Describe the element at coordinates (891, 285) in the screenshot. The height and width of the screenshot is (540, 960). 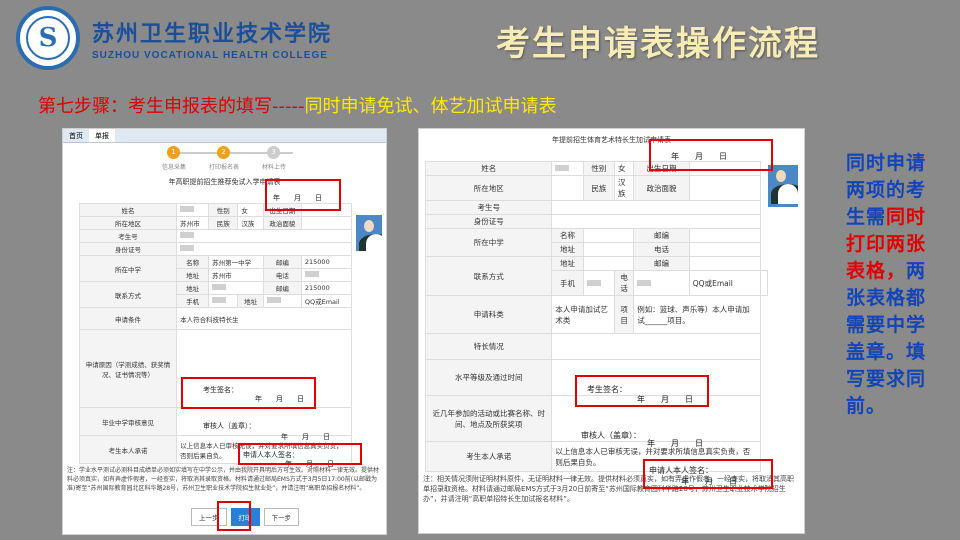
I see `side-note: 同时申请两项的考生需同时打印两张表格，两张表格都需要中学盖章。填写要求同前。` at that location.